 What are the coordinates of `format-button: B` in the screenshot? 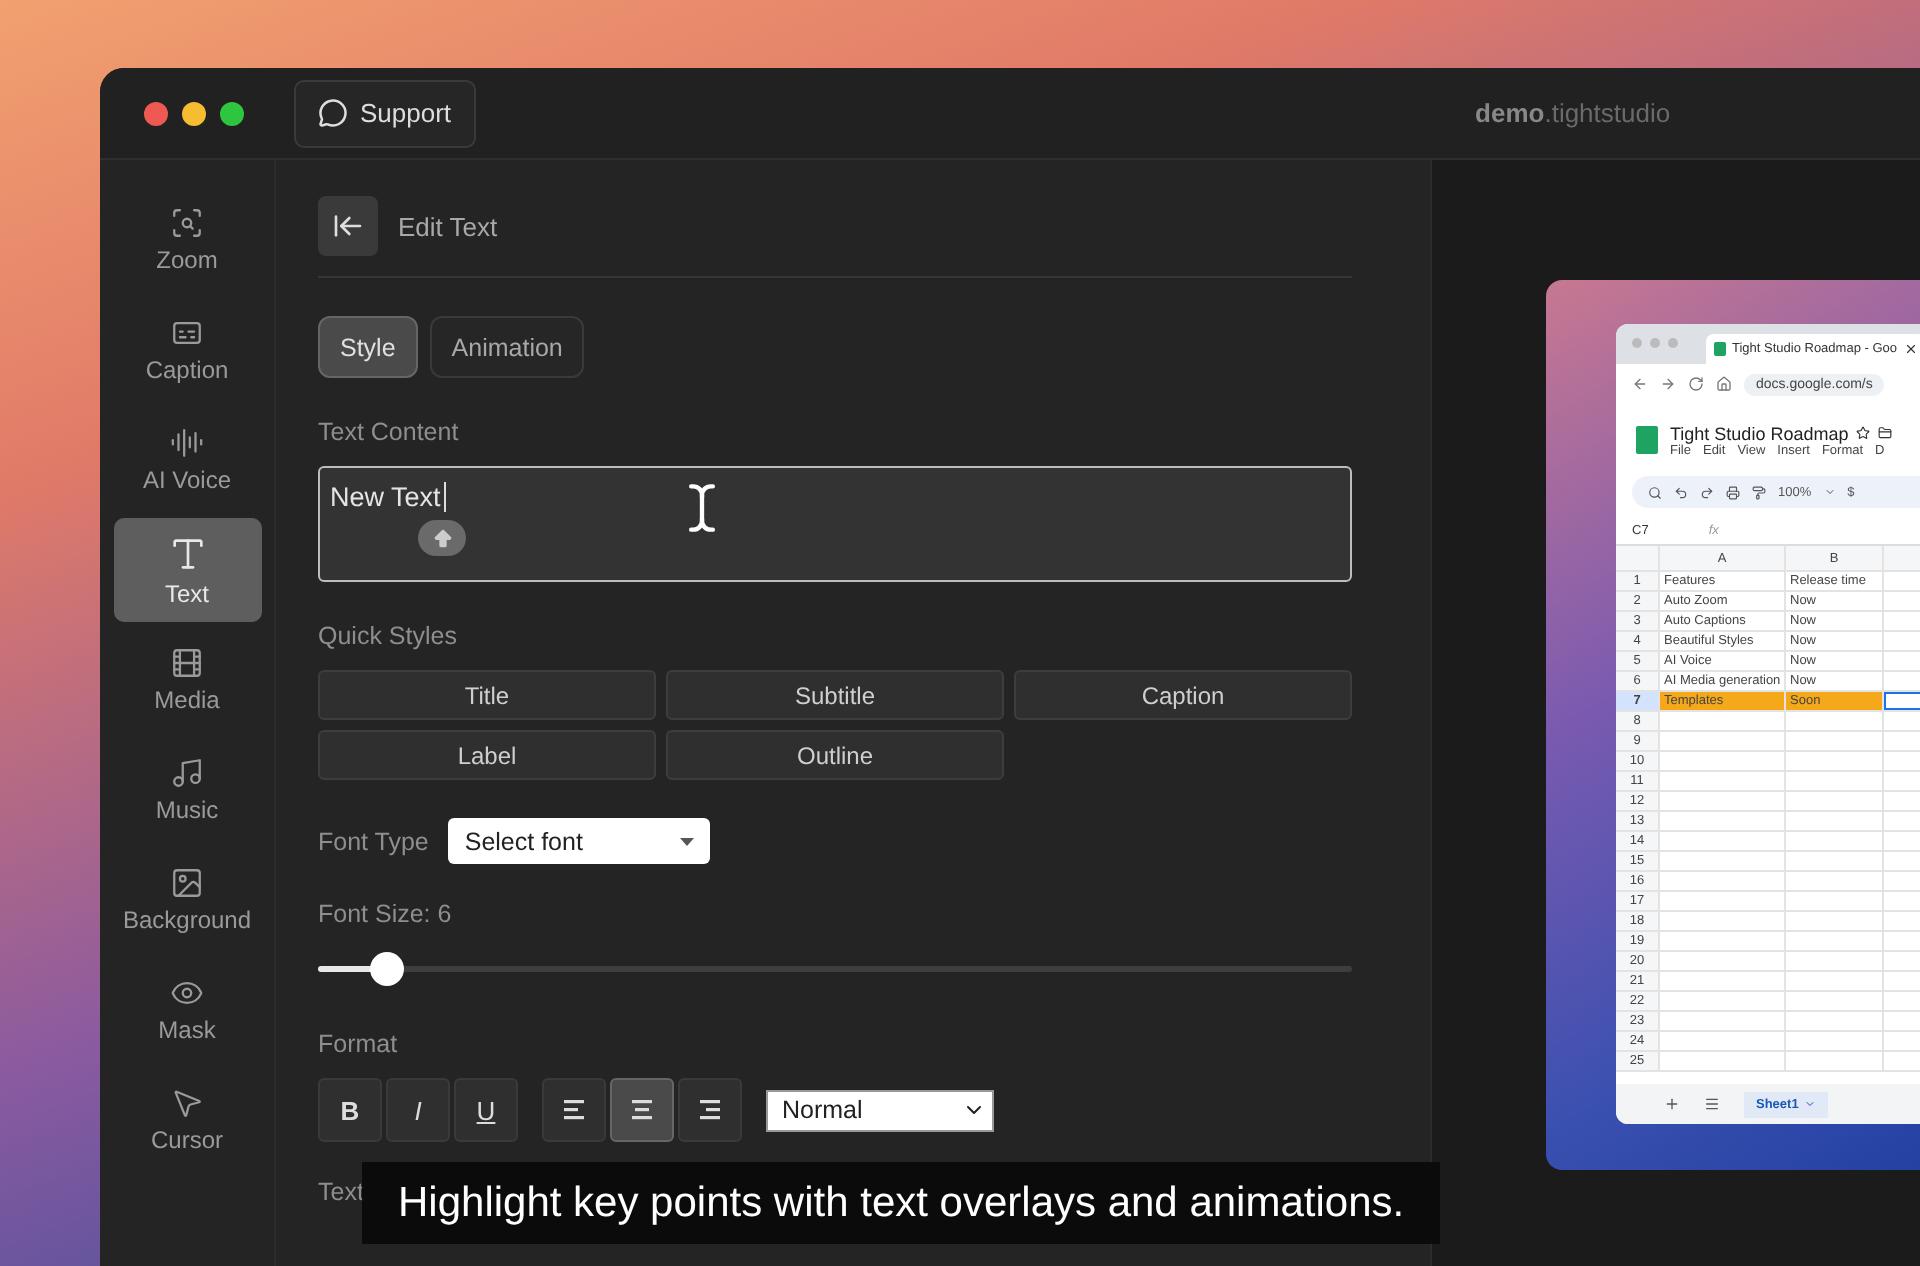 It's located at (350, 1110).